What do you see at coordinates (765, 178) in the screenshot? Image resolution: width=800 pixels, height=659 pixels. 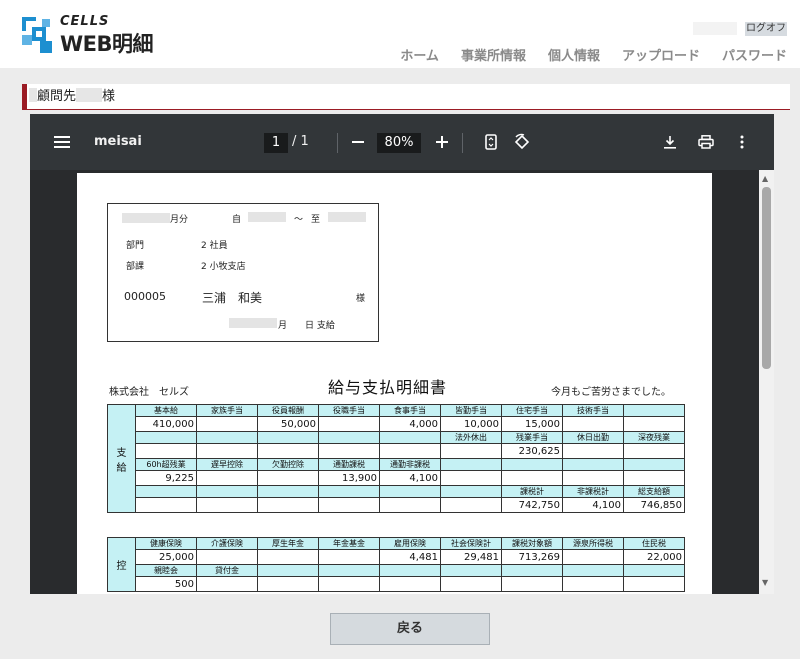 I see `scroll-up-arrow-icon: ▲` at bounding box center [765, 178].